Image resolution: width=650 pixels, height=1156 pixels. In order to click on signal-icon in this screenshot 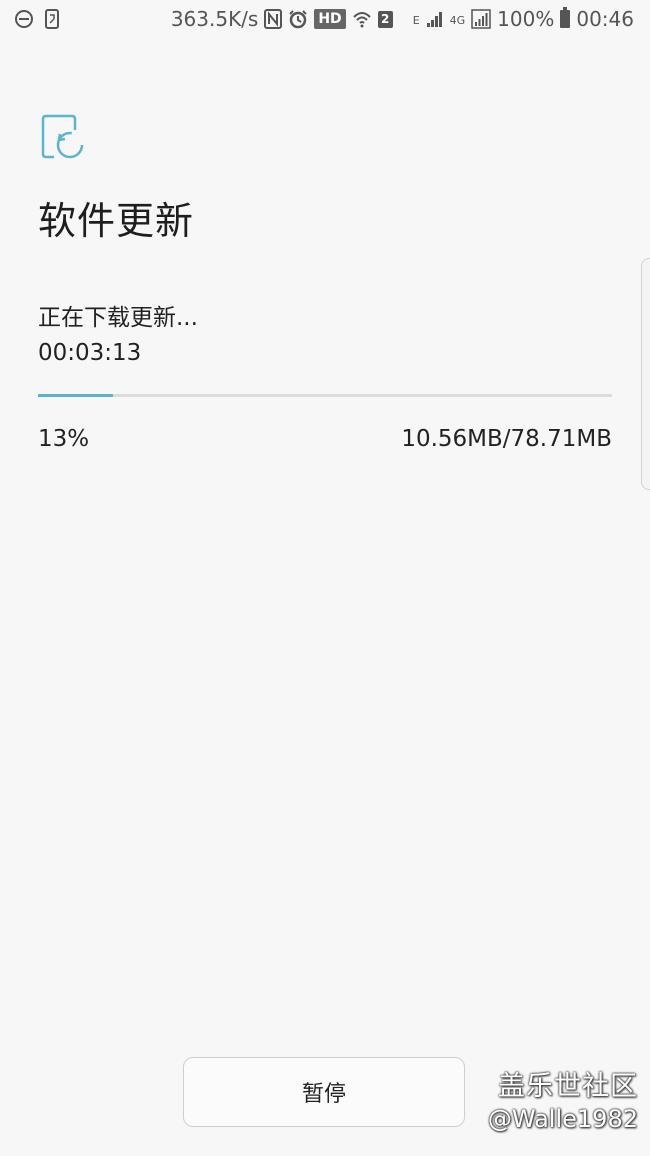, I will do `click(435, 19)`.